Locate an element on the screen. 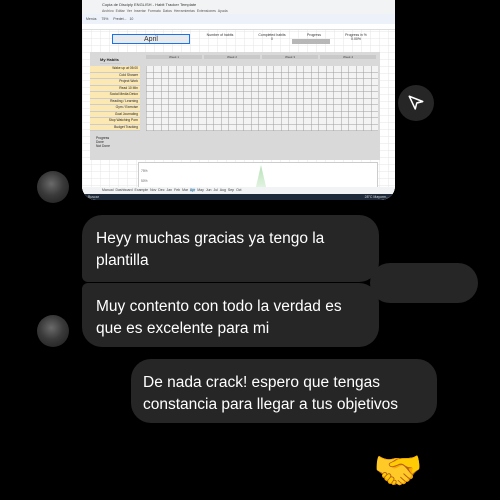  send-icon is located at coordinates (416, 102).